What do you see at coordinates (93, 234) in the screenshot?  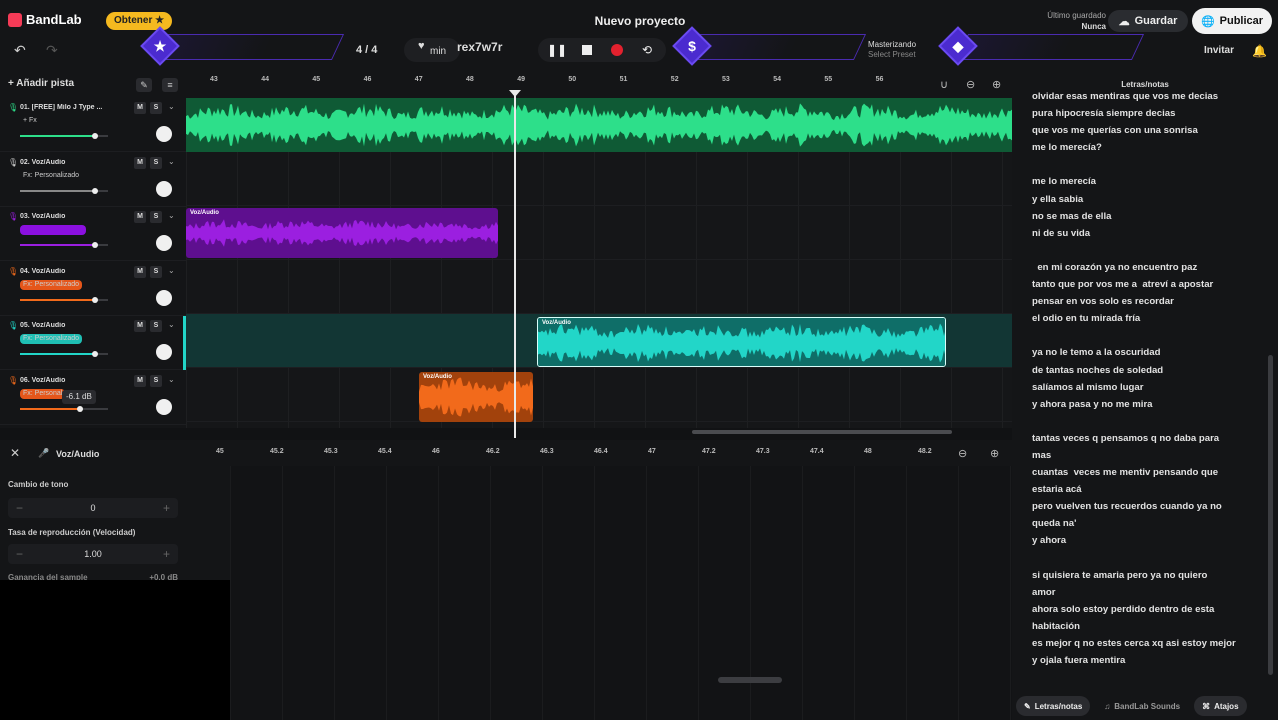 I see `track-header: 🎙 03. Voz/Audio M S ⌄` at bounding box center [93, 234].